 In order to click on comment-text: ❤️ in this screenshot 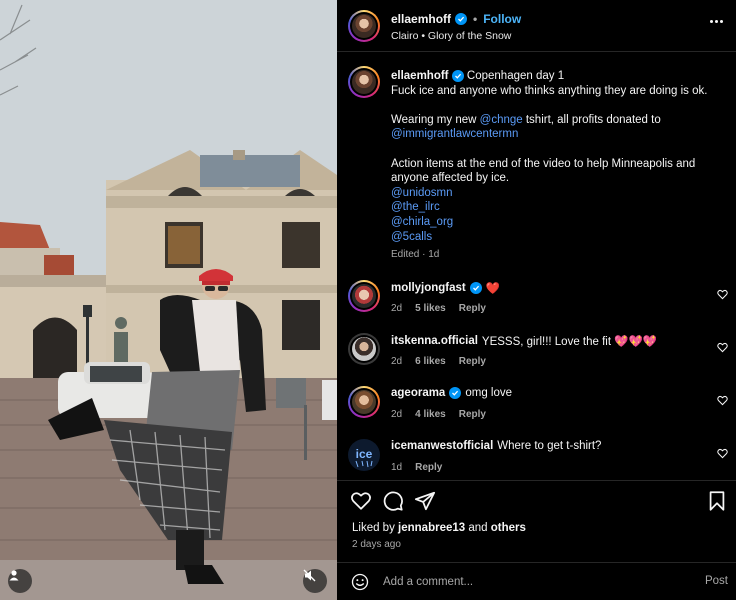, I will do `click(493, 289)`.